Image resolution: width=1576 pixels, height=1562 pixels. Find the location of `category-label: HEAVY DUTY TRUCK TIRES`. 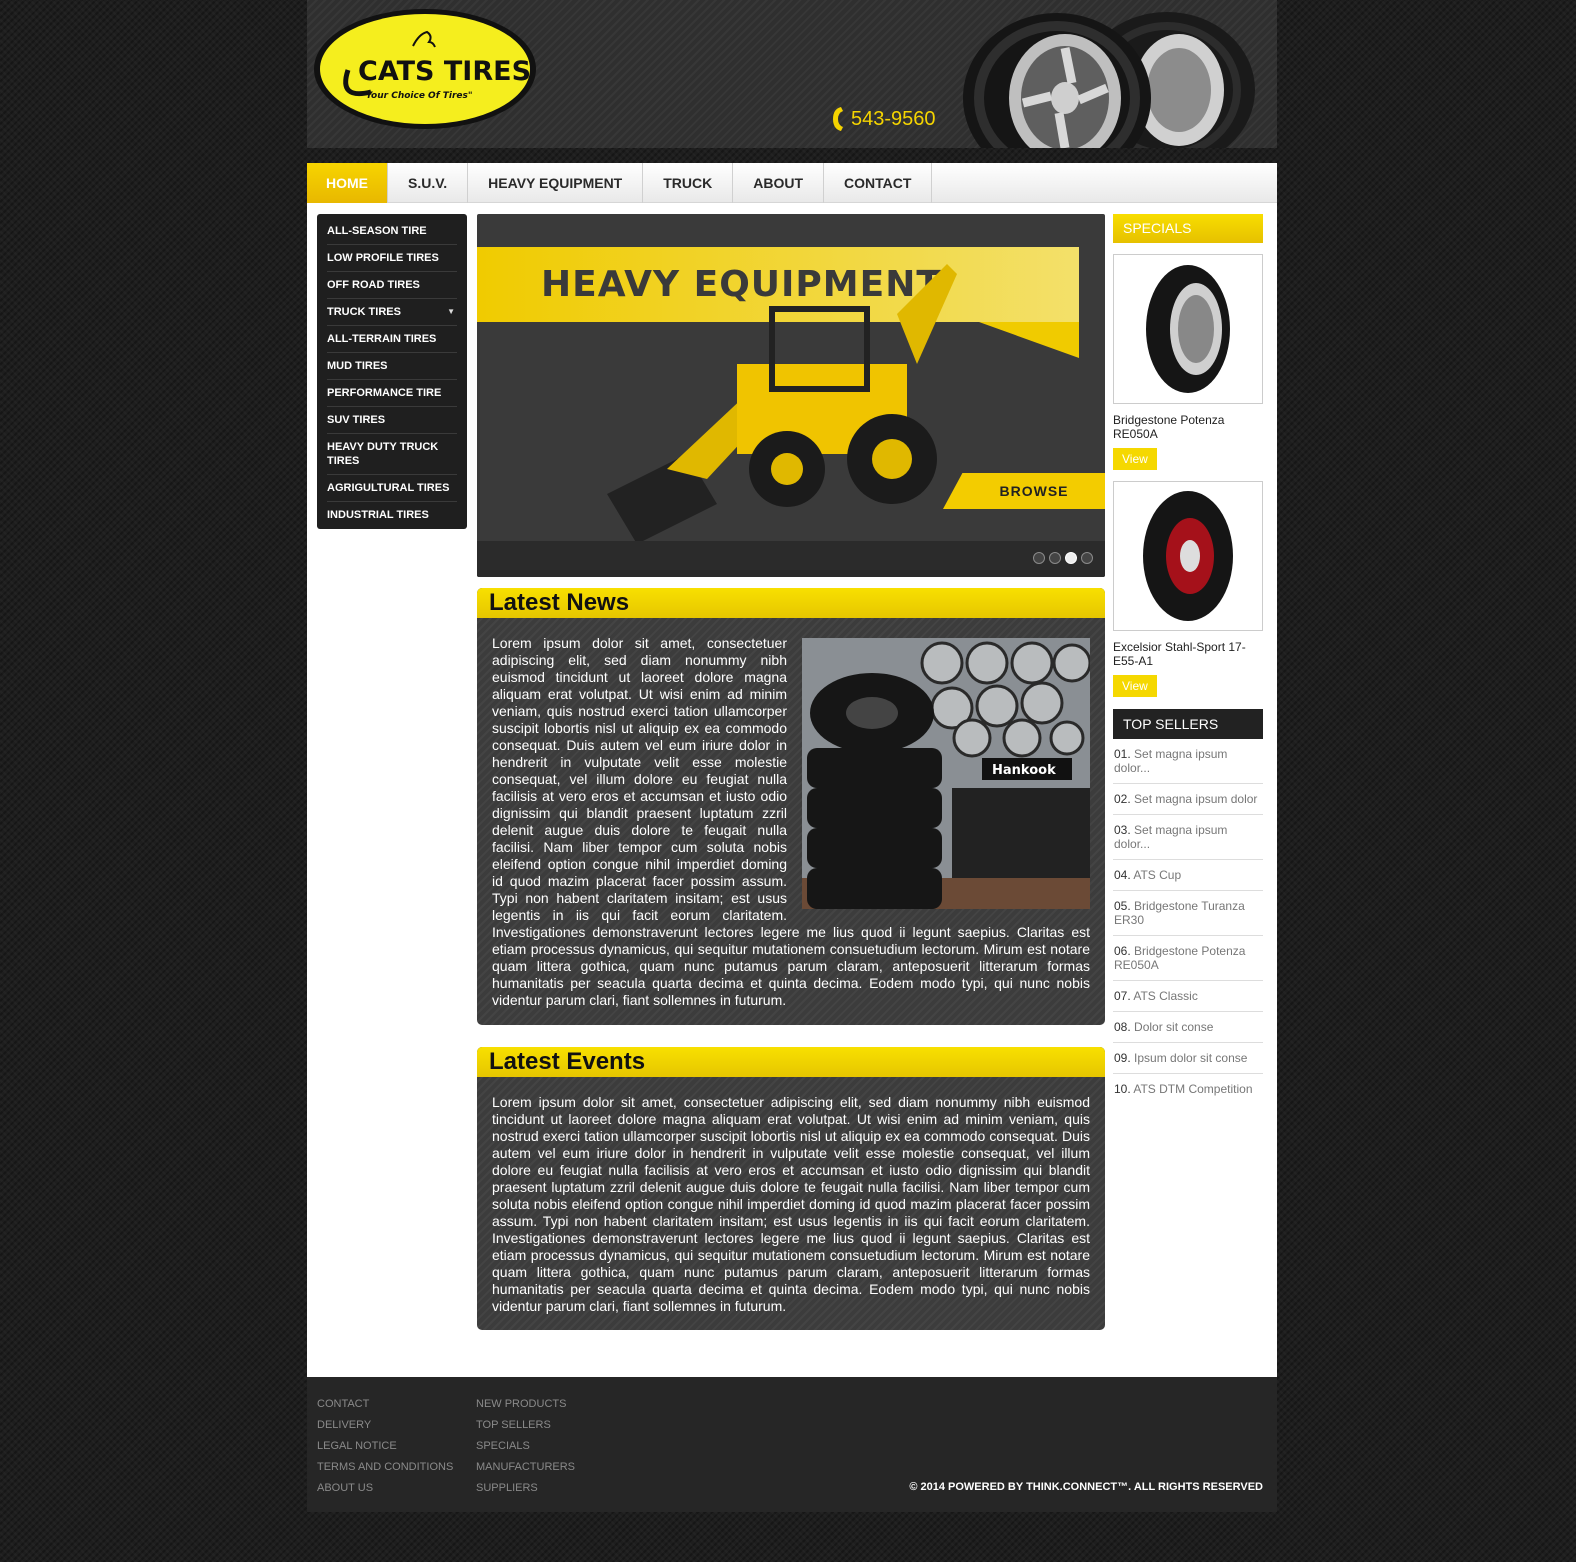

category-label: HEAVY DUTY TRUCK TIRES is located at coordinates (383, 454).